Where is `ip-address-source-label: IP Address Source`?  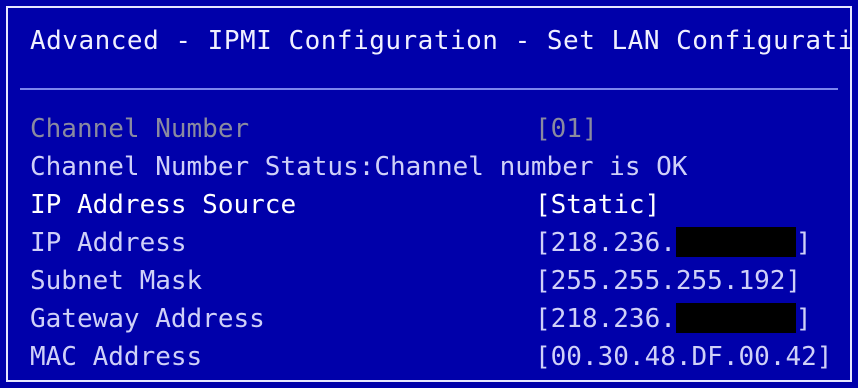 ip-address-source-label: IP Address Source is located at coordinates (163, 205).